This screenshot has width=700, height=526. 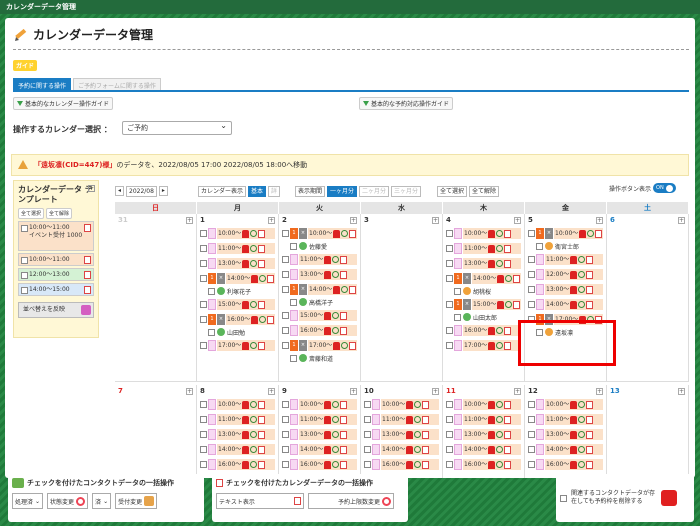 I want to click on template-item-checkbox, so click(x=24, y=275).